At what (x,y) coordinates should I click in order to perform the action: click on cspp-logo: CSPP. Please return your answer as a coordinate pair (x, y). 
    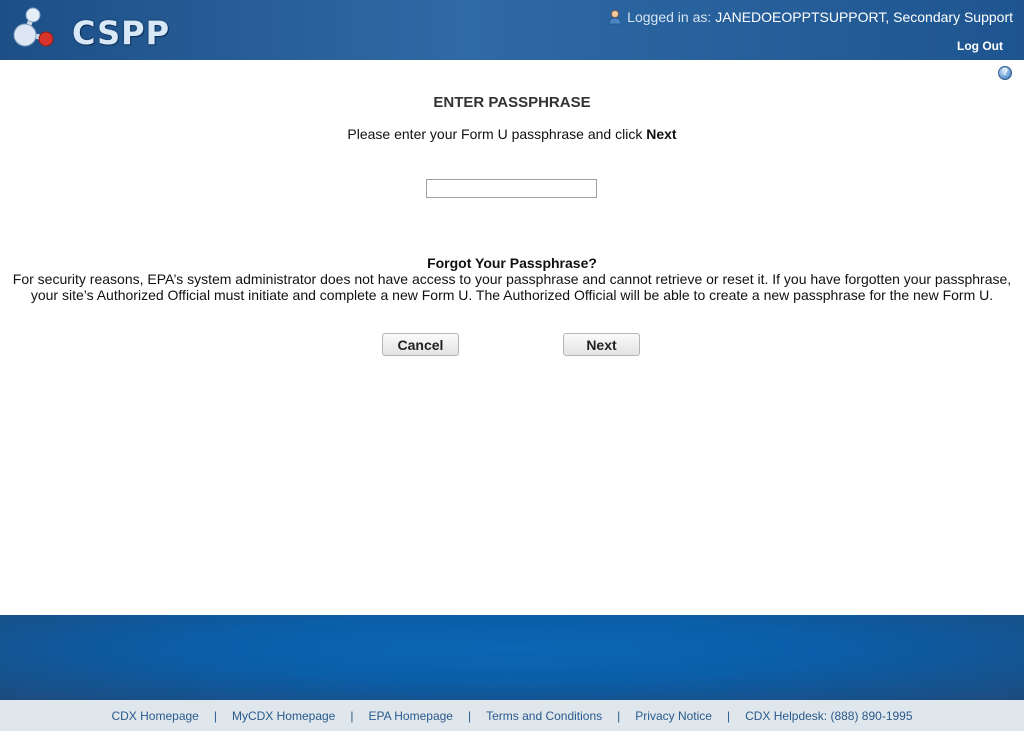
    Looking at the image, I should click on (90, 29).